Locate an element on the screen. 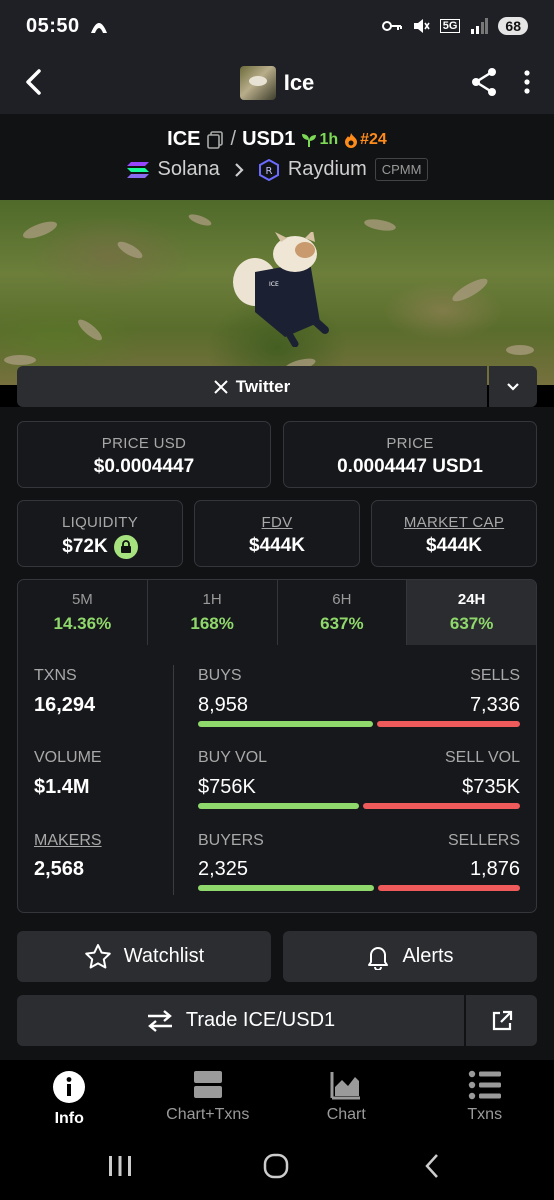 This screenshot has height=1200, width=554. tab-chart-txns: Chart+Txns is located at coordinates (208, 1097).